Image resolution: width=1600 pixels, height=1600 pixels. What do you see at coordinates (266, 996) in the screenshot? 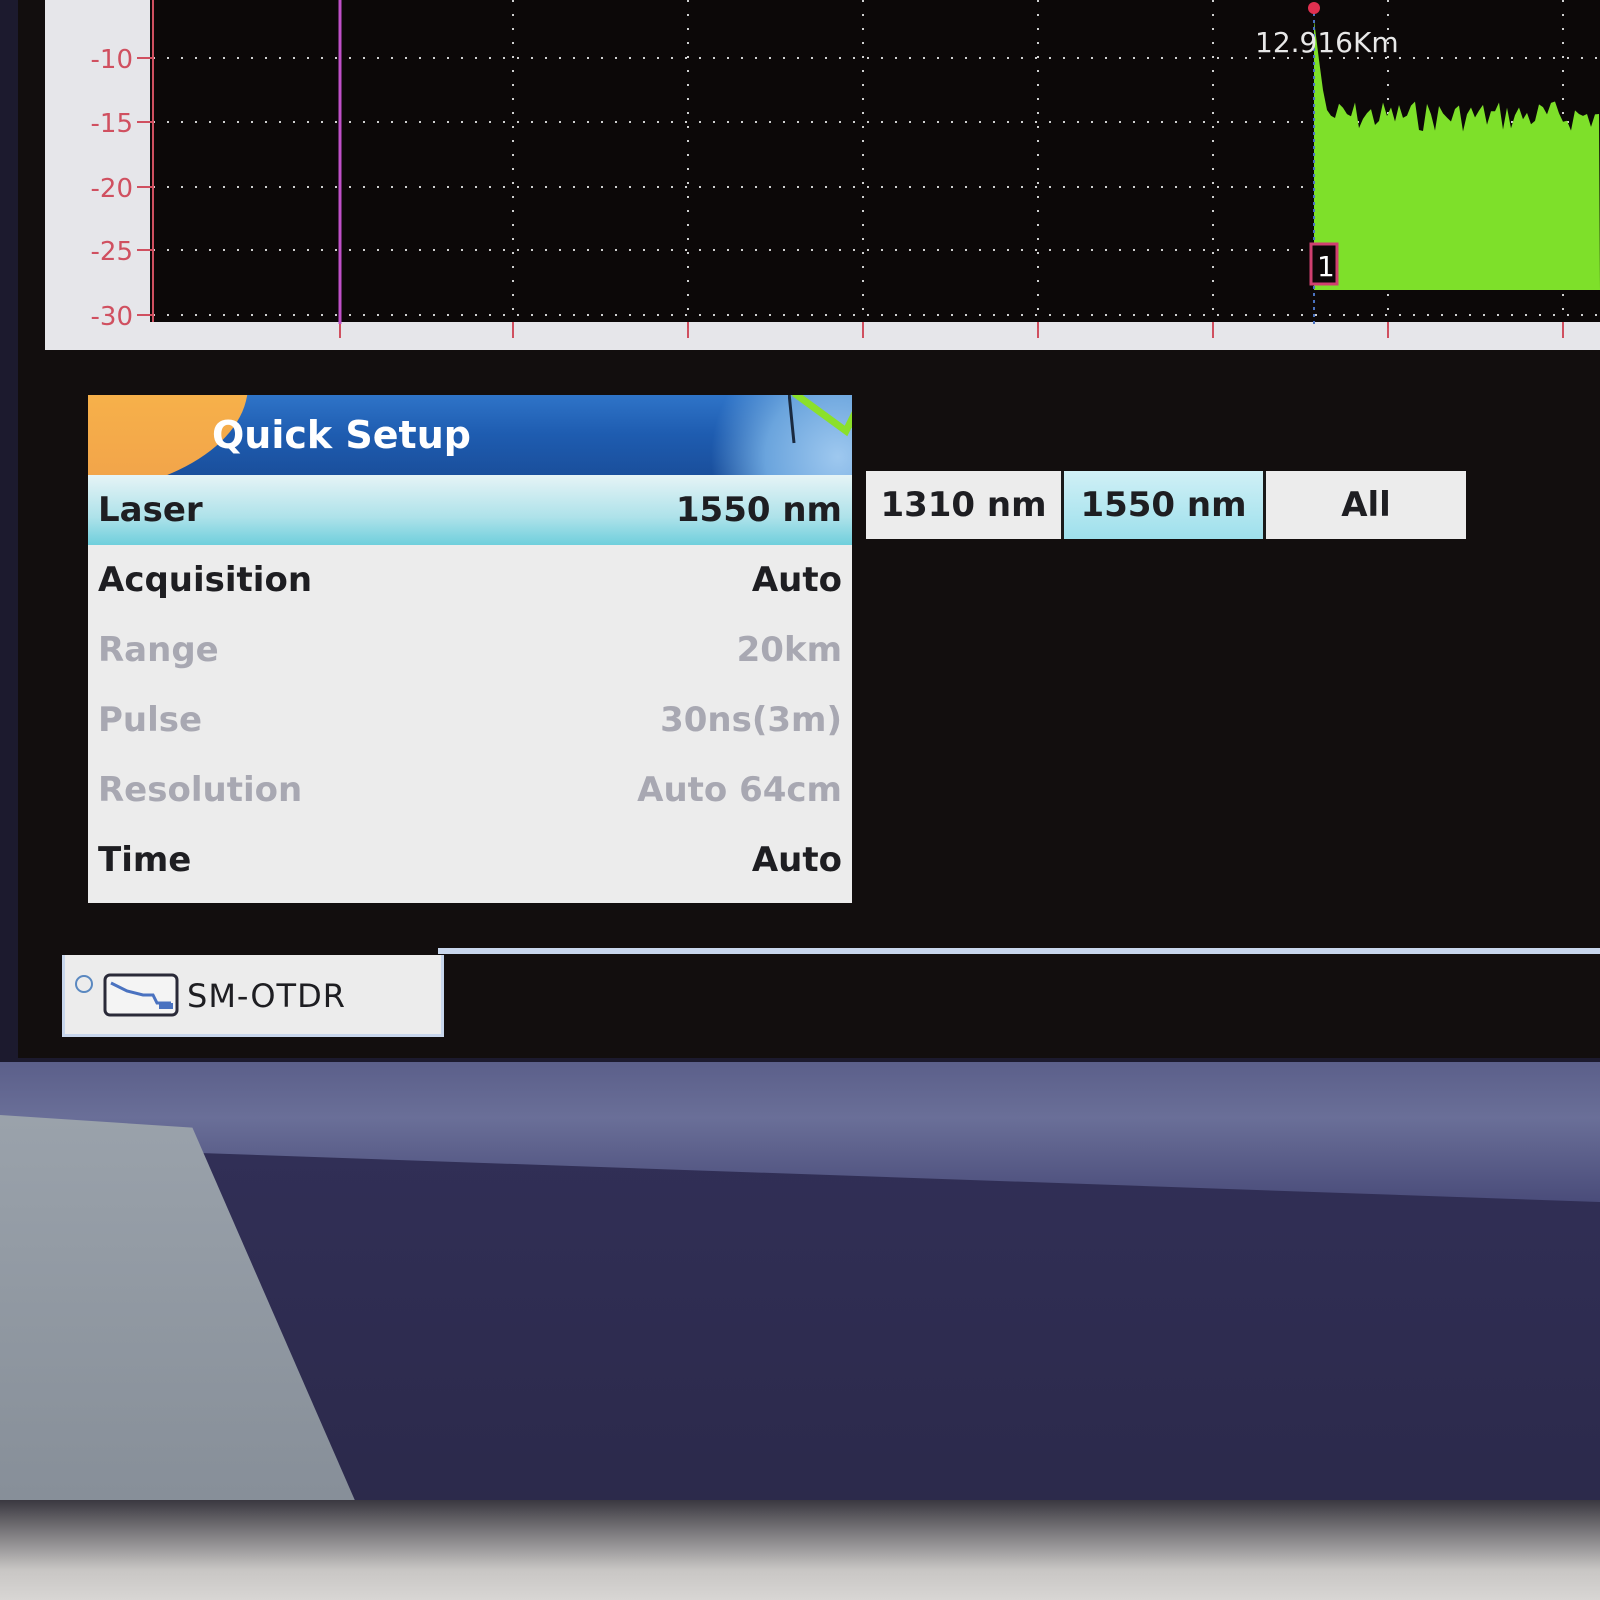
I see `tab-label: SM-OTDR` at bounding box center [266, 996].